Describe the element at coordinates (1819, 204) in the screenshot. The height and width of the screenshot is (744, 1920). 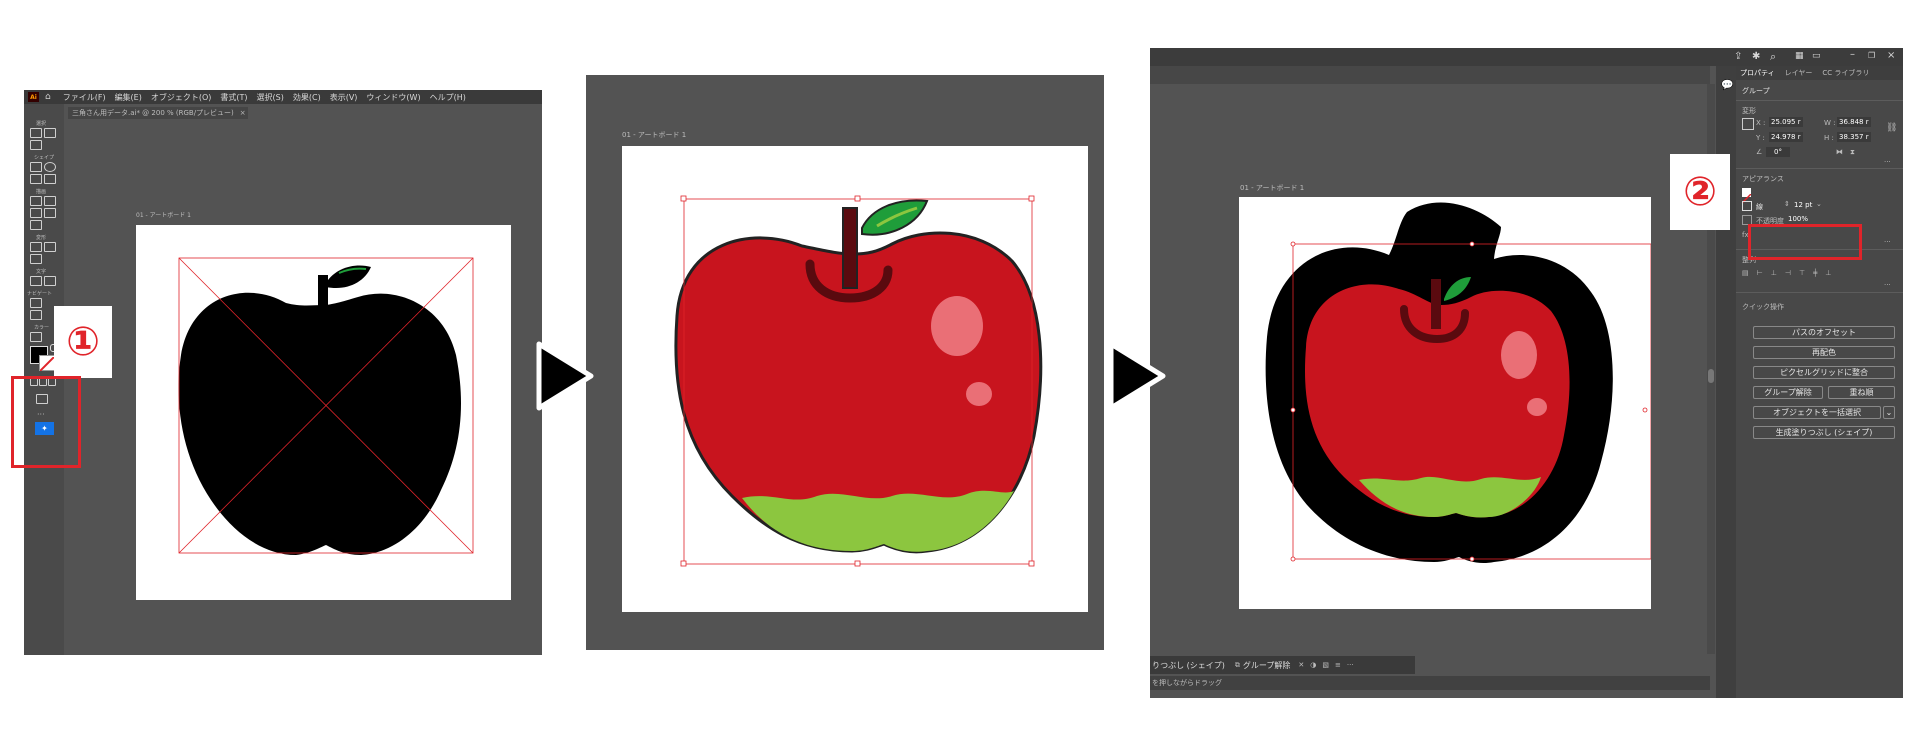
I see `stroke-weight-dropdown-icon: ⌄` at that location.